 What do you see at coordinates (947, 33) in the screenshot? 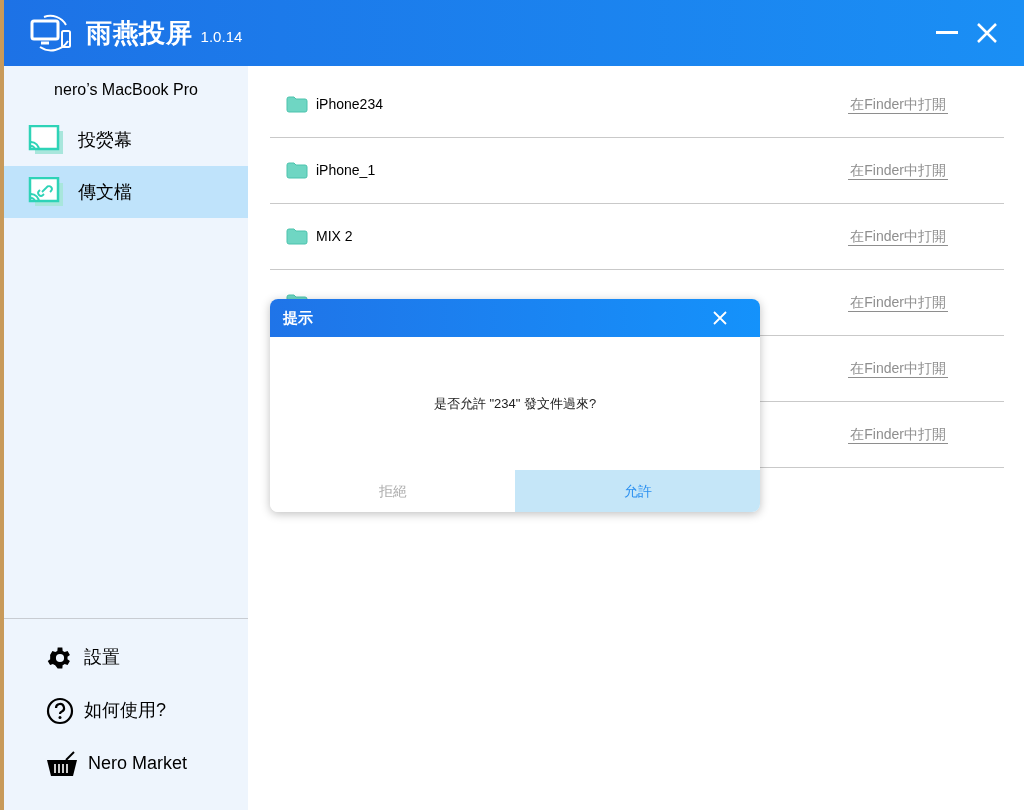
I see `minimize-icon` at bounding box center [947, 33].